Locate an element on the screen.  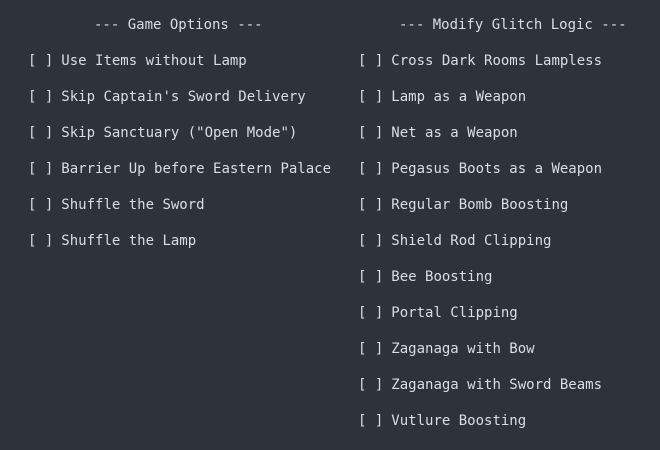
option-row: [ ] Vutlure Boosting is located at coordinates (480, 429).